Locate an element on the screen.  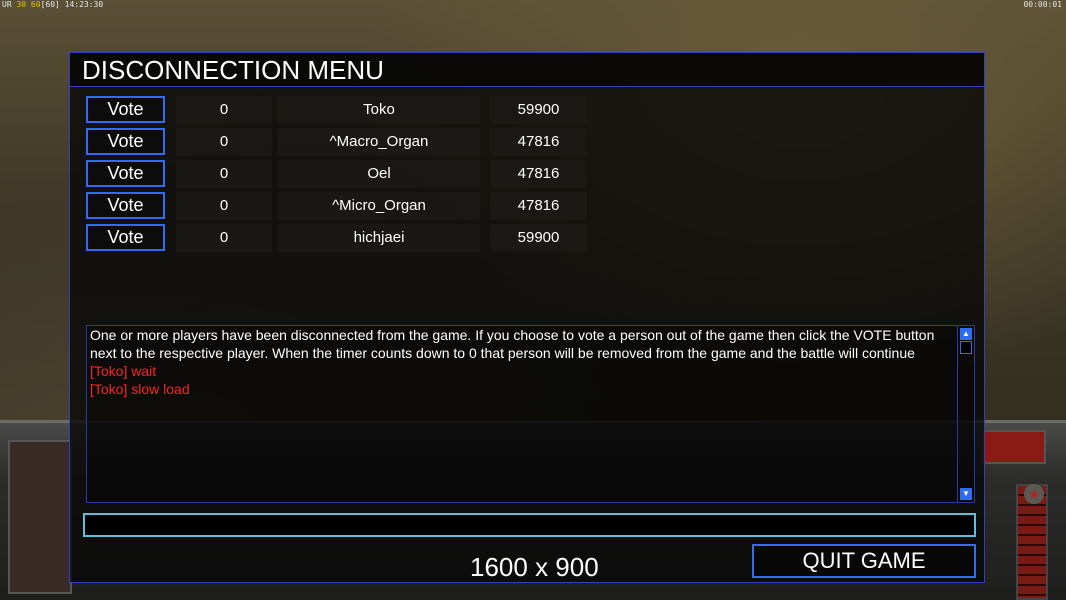
game-timer: 00:00:01 is located at coordinates (1042, 4).